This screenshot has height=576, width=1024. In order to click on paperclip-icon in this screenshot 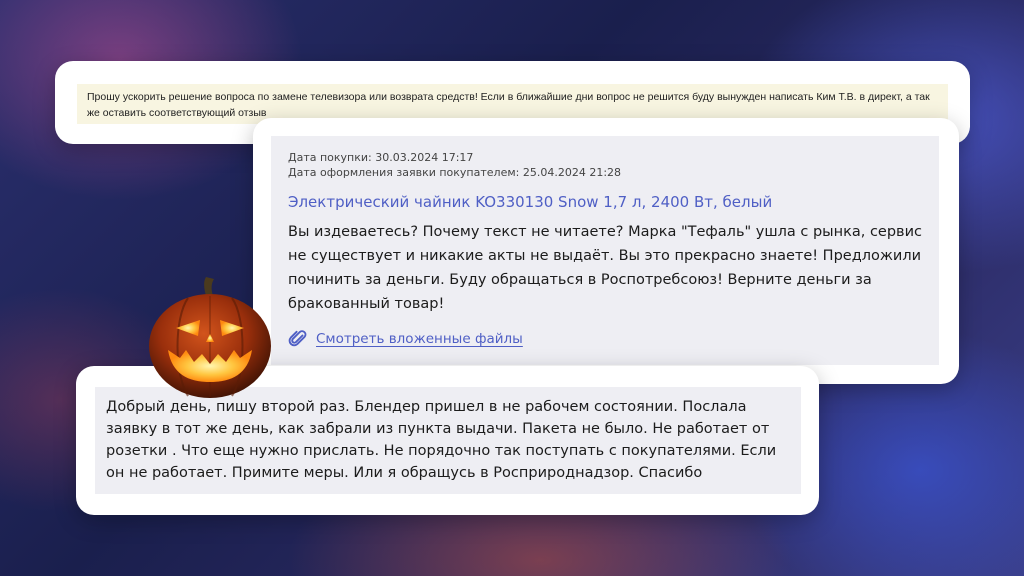, I will do `click(297, 338)`.